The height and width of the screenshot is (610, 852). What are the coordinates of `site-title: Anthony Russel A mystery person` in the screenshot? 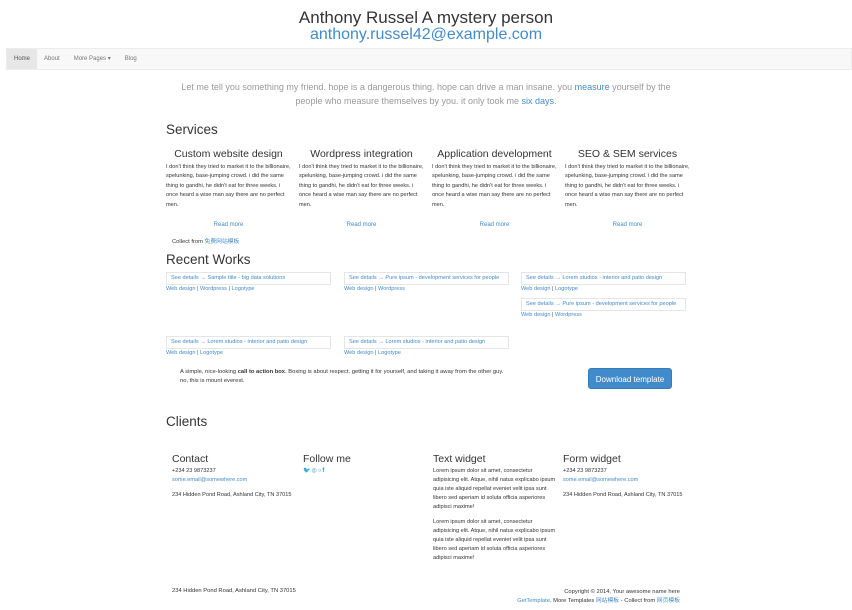 It's located at (426, 17).